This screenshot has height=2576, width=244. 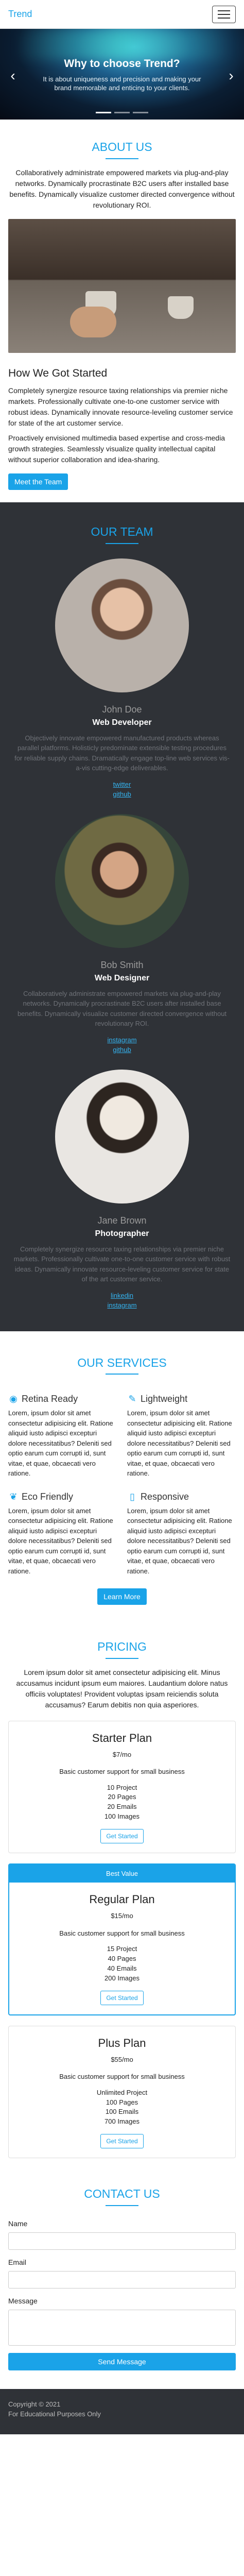 I want to click on carousel-next-icon: ›, so click(x=231, y=76).